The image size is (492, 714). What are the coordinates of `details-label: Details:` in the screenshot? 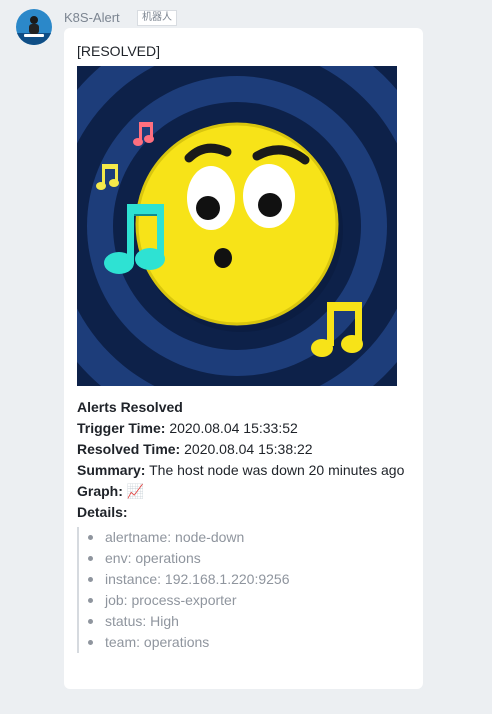 It's located at (102, 512).